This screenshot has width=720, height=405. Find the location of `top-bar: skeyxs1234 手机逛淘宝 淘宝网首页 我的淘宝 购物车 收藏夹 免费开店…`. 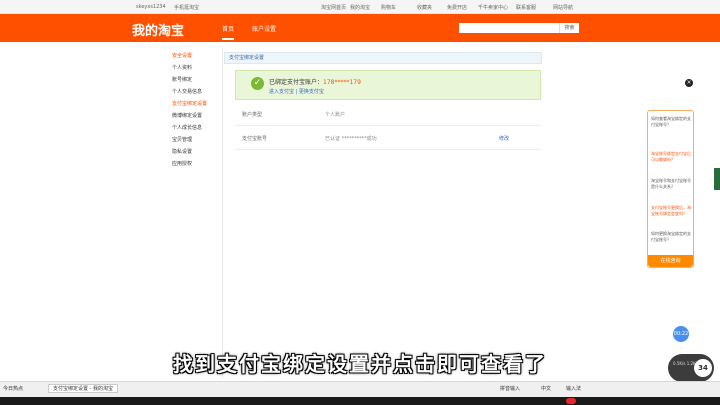

top-bar: skeyxs1234 手机逛淘宝 淘宝网首页 我的淘宝 购物车 收藏夹 免费开店… is located at coordinates (360, 7).